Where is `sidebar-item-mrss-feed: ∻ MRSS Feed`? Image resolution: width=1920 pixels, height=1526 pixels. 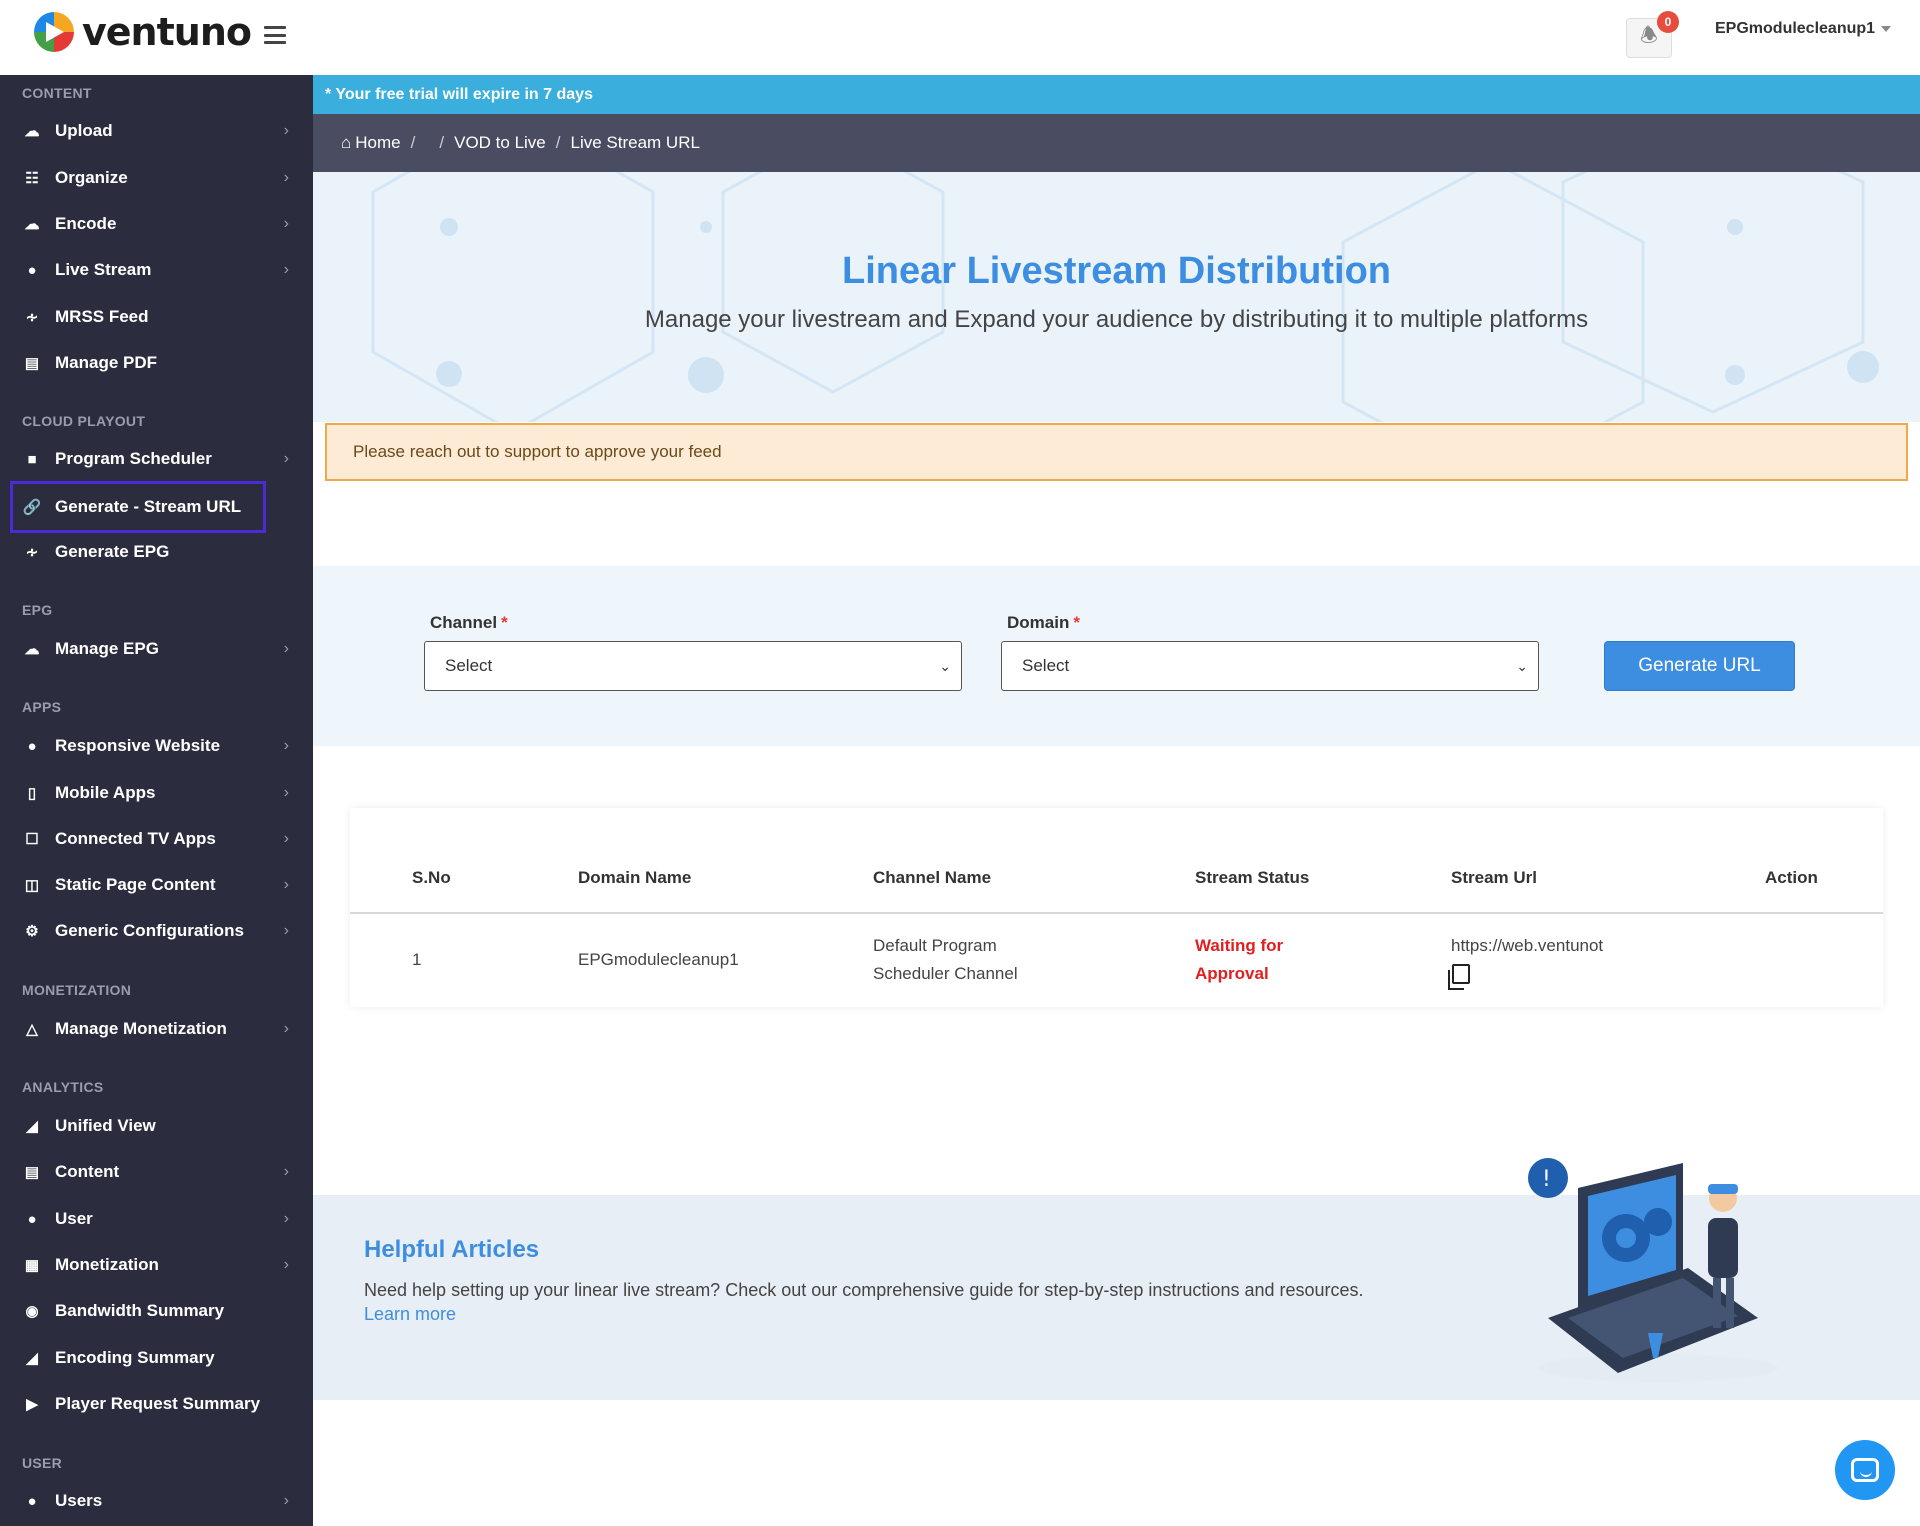
sidebar-item-mrss-feed: ∻ MRSS Feed is located at coordinates (156, 317).